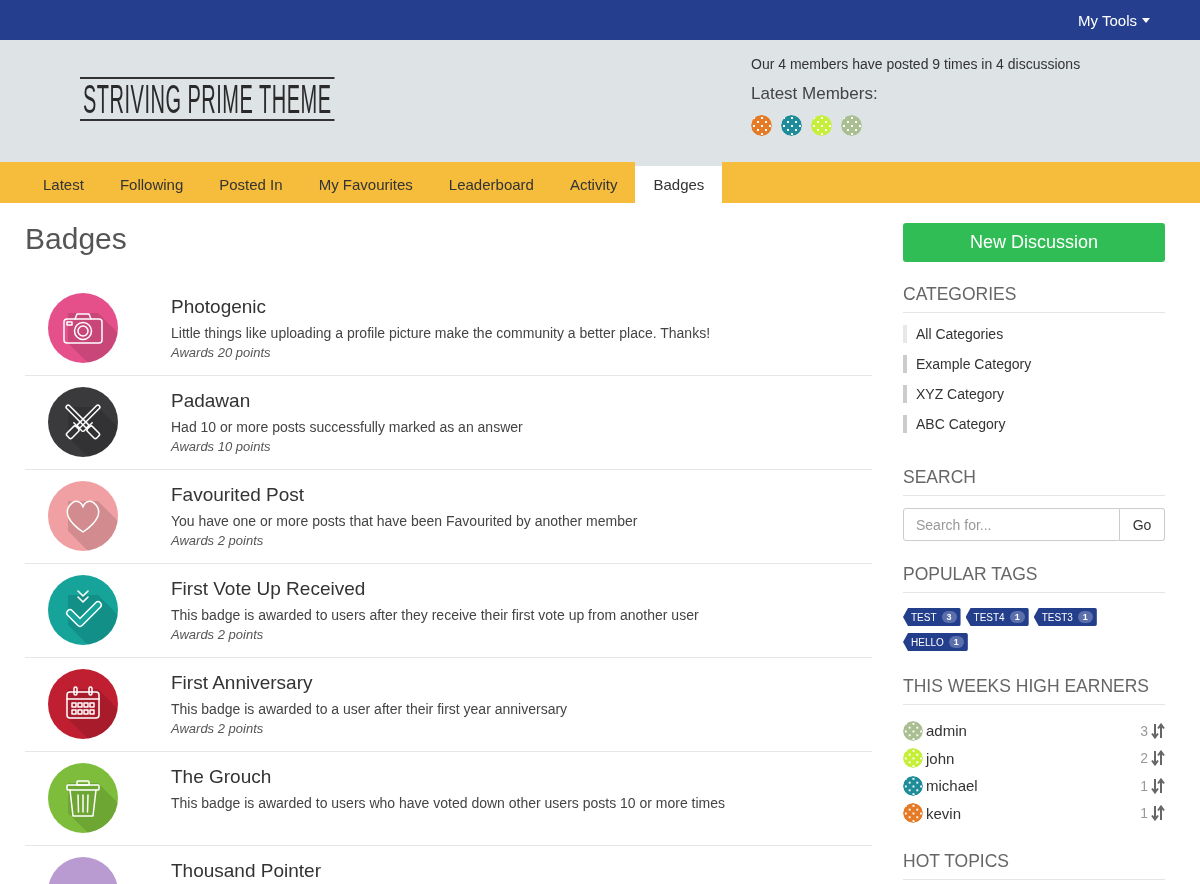  Describe the element at coordinates (1142, 524) in the screenshot. I see `go-button: Go` at that location.